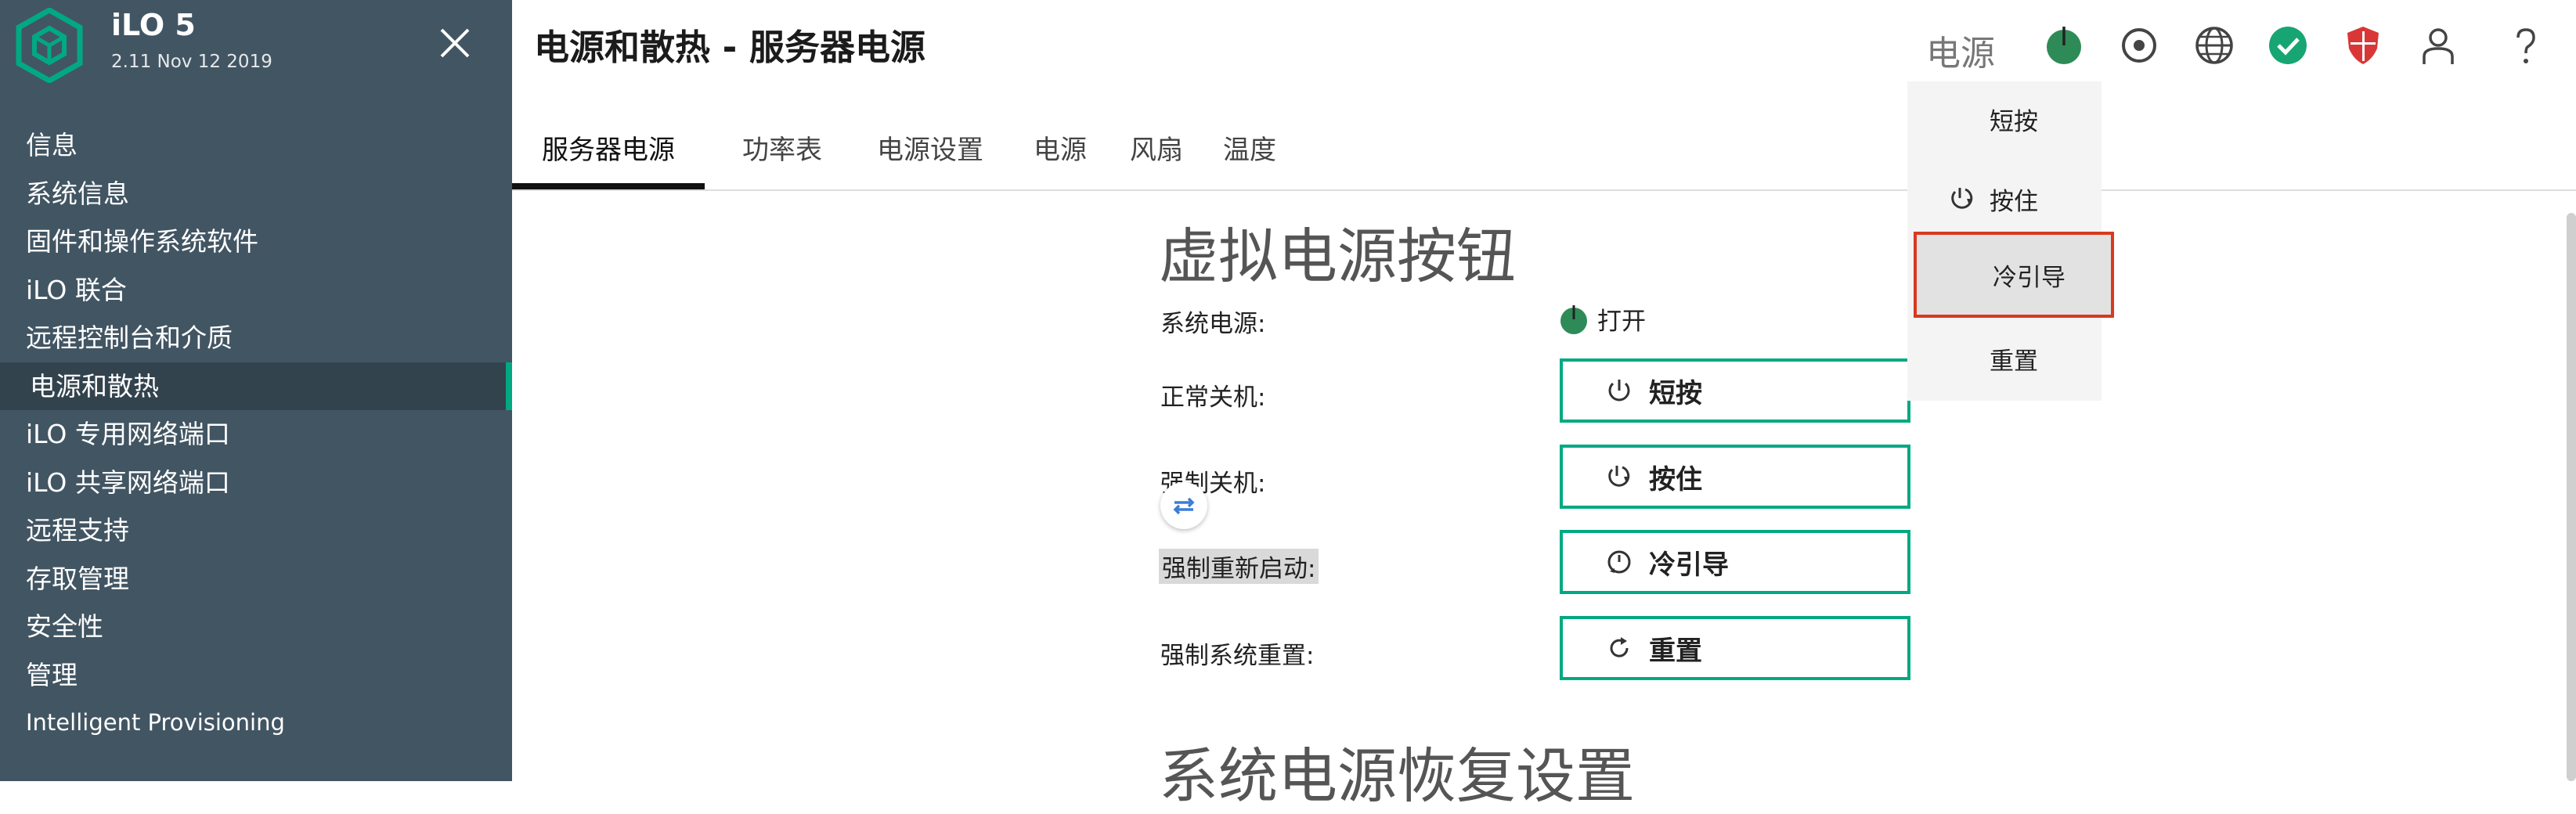 Image resolution: width=2576 pixels, height=814 pixels. What do you see at coordinates (1735, 648) in the screenshot?
I see `reset-button: 重置` at bounding box center [1735, 648].